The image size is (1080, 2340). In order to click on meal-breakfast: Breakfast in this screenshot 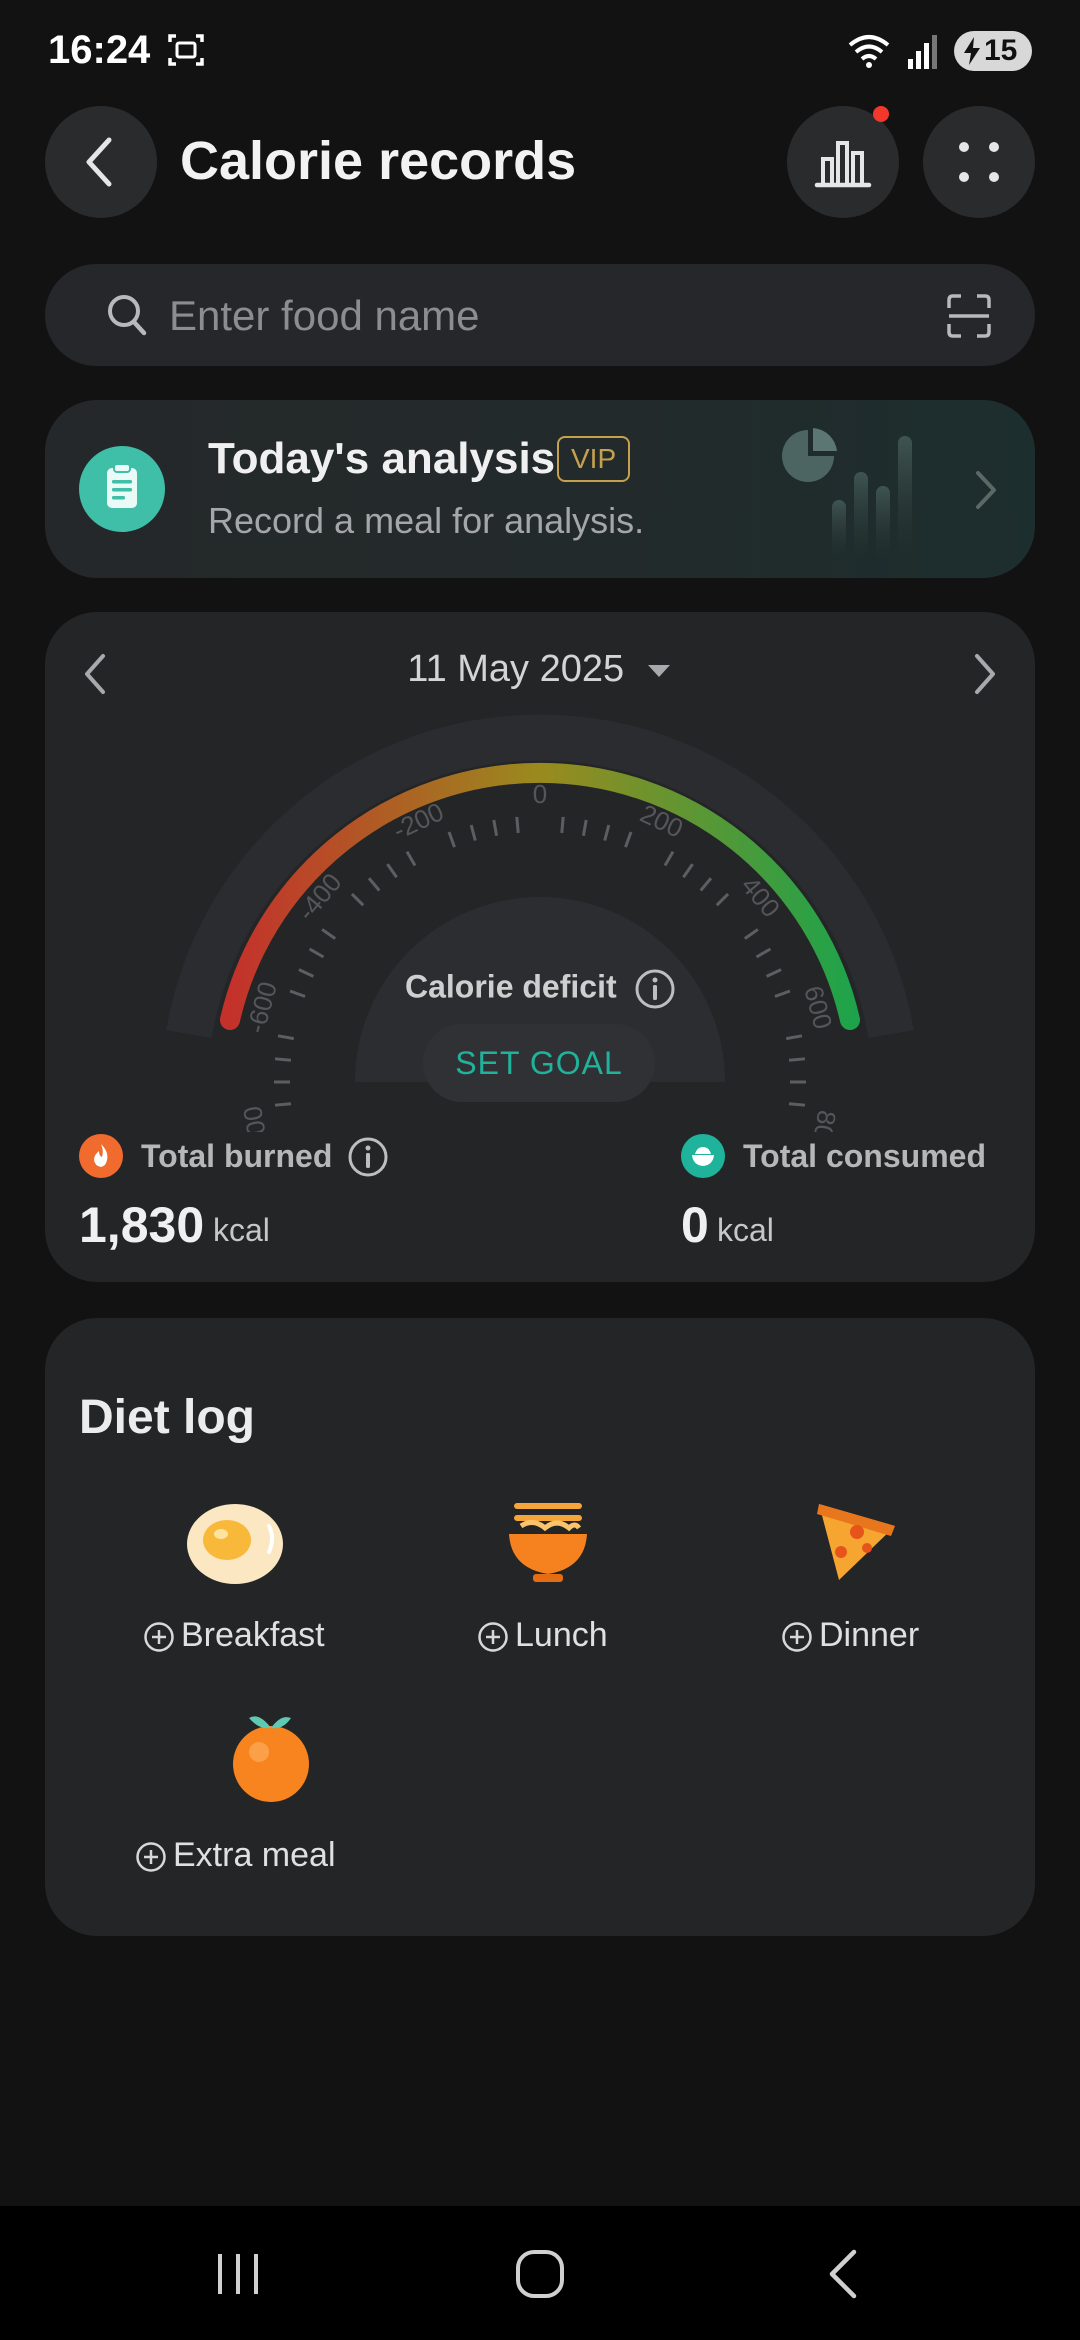, I will do `click(248, 1581)`.